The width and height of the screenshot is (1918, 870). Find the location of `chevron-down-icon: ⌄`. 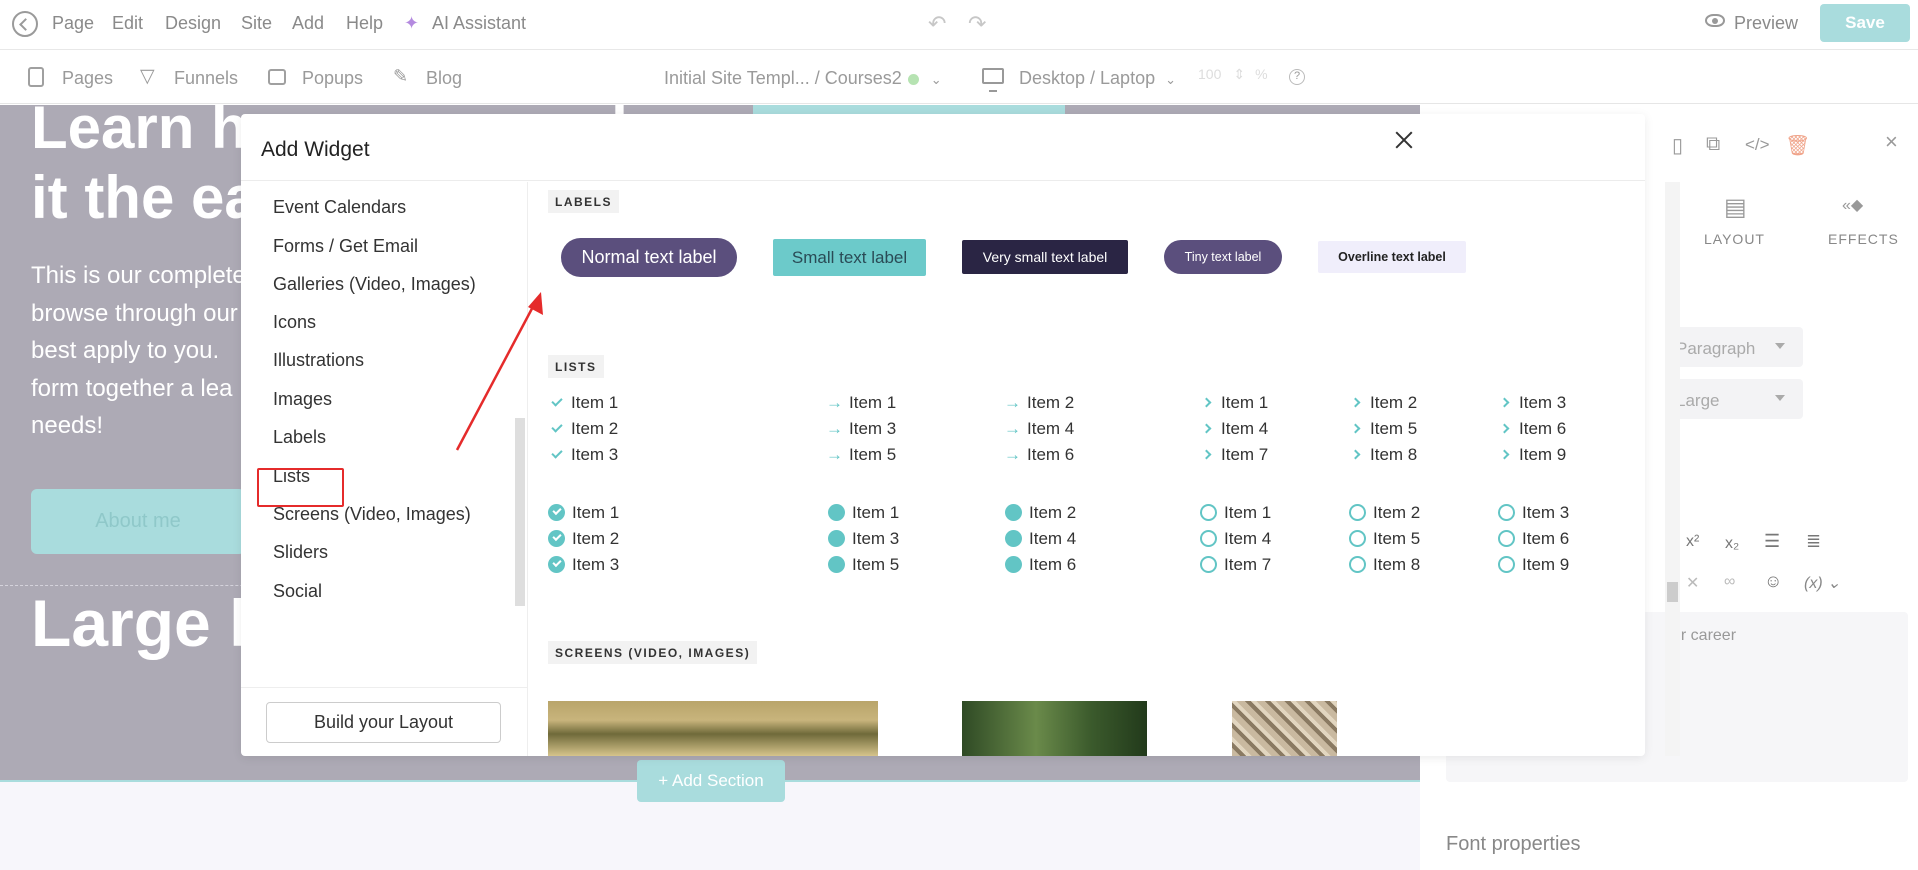

chevron-down-icon: ⌄ is located at coordinates (936, 79).